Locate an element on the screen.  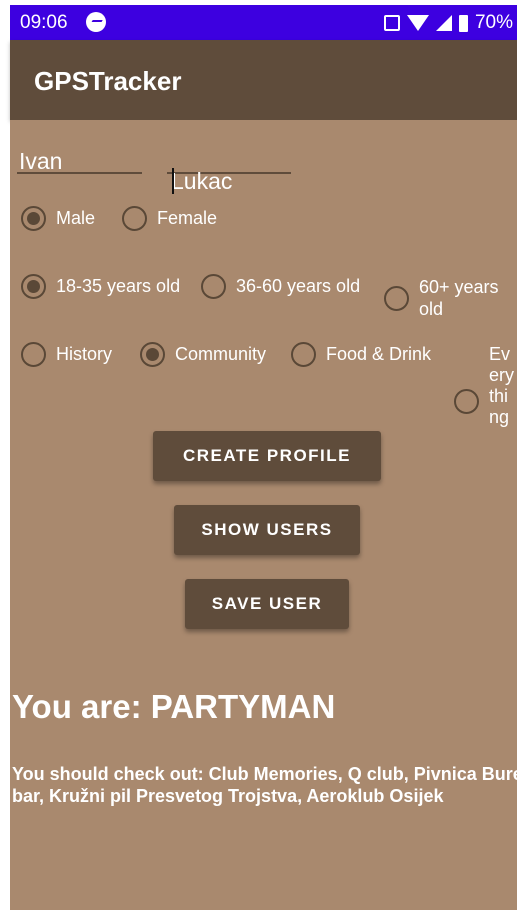
radio-food-drink-label: Food & Drink is located at coordinates (379, 354).